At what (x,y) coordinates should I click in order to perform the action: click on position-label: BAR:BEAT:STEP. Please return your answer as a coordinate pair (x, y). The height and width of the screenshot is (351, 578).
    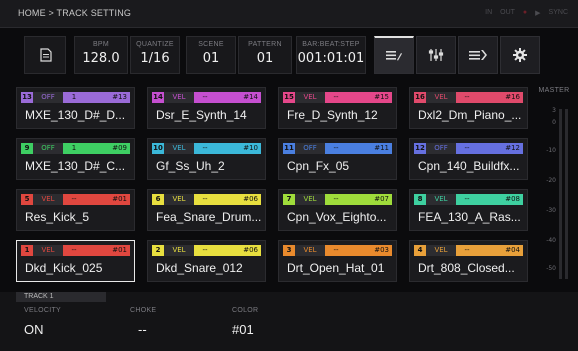
    Looking at the image, I should click on (331, 44).